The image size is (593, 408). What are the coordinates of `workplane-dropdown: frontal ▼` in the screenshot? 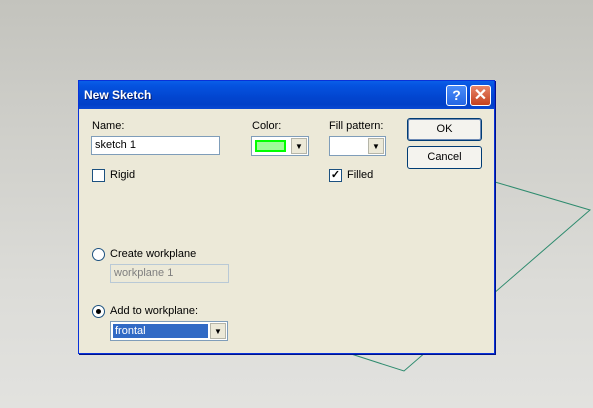 It's located at (169, 331).